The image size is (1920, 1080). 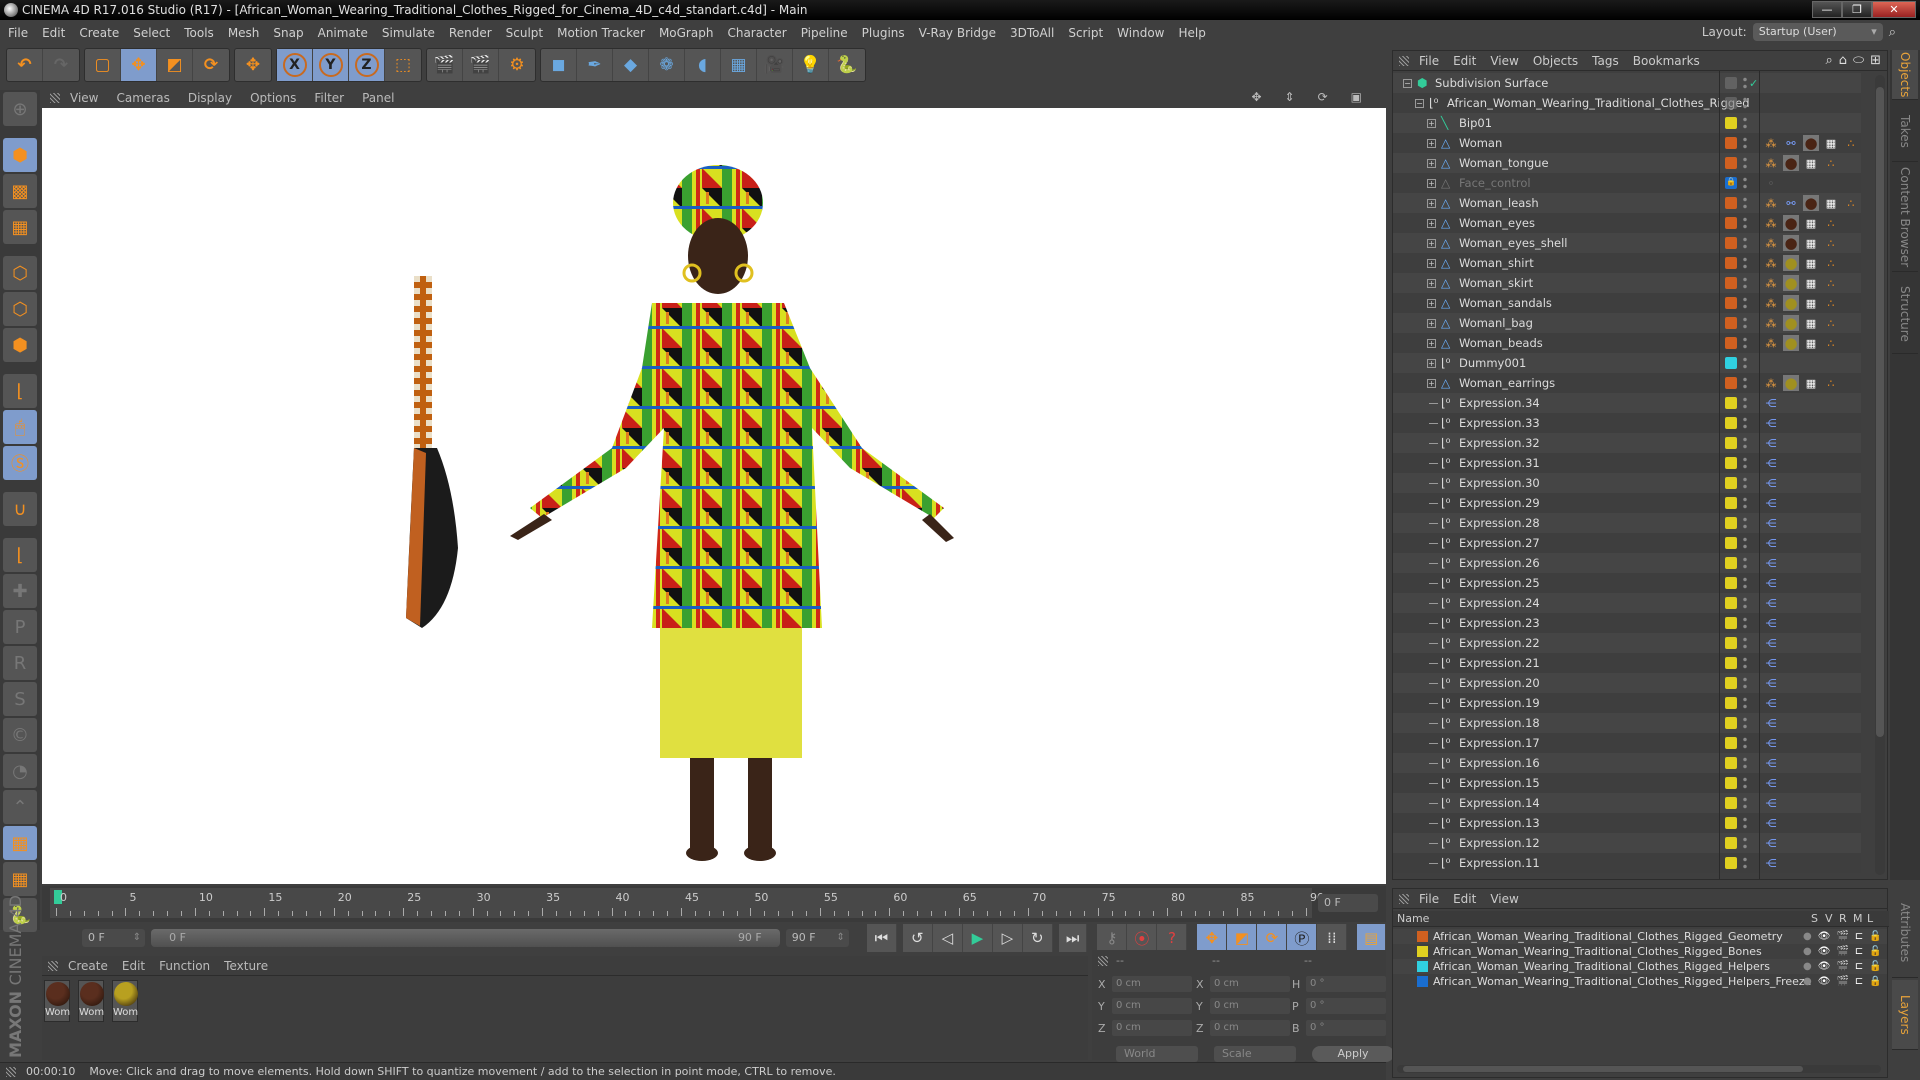 What do you see at coordinates (244, 33) in the screenshot?
I see `menu-mesh: Mesh` at bounding box center [244, 33].